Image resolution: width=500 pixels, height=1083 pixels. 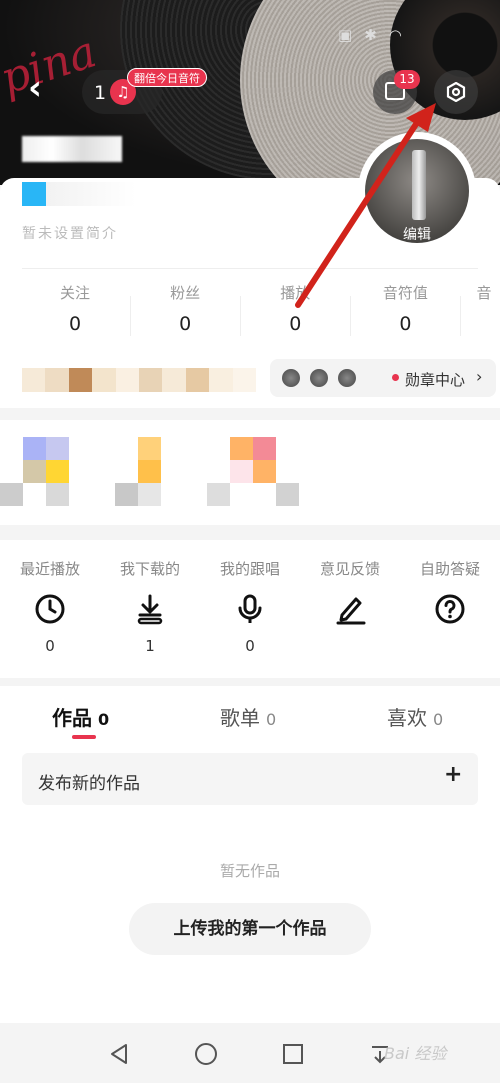 I want to click on recent-plays-button: 最近播放 0, so click(x=50, y=606).